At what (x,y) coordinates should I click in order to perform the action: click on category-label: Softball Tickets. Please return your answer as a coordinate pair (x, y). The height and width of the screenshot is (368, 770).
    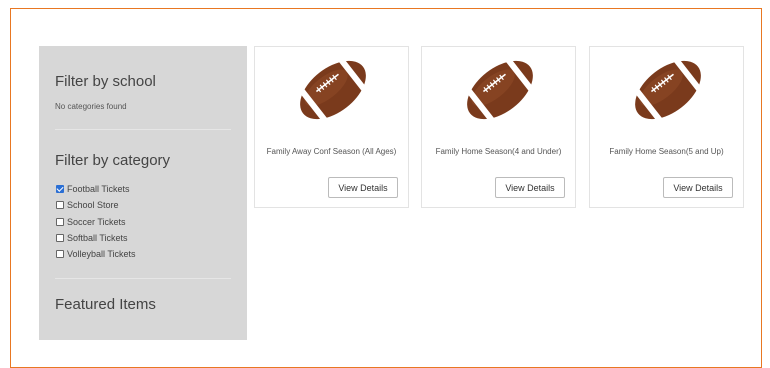
    Looking at the image, I should click on (97, 238).